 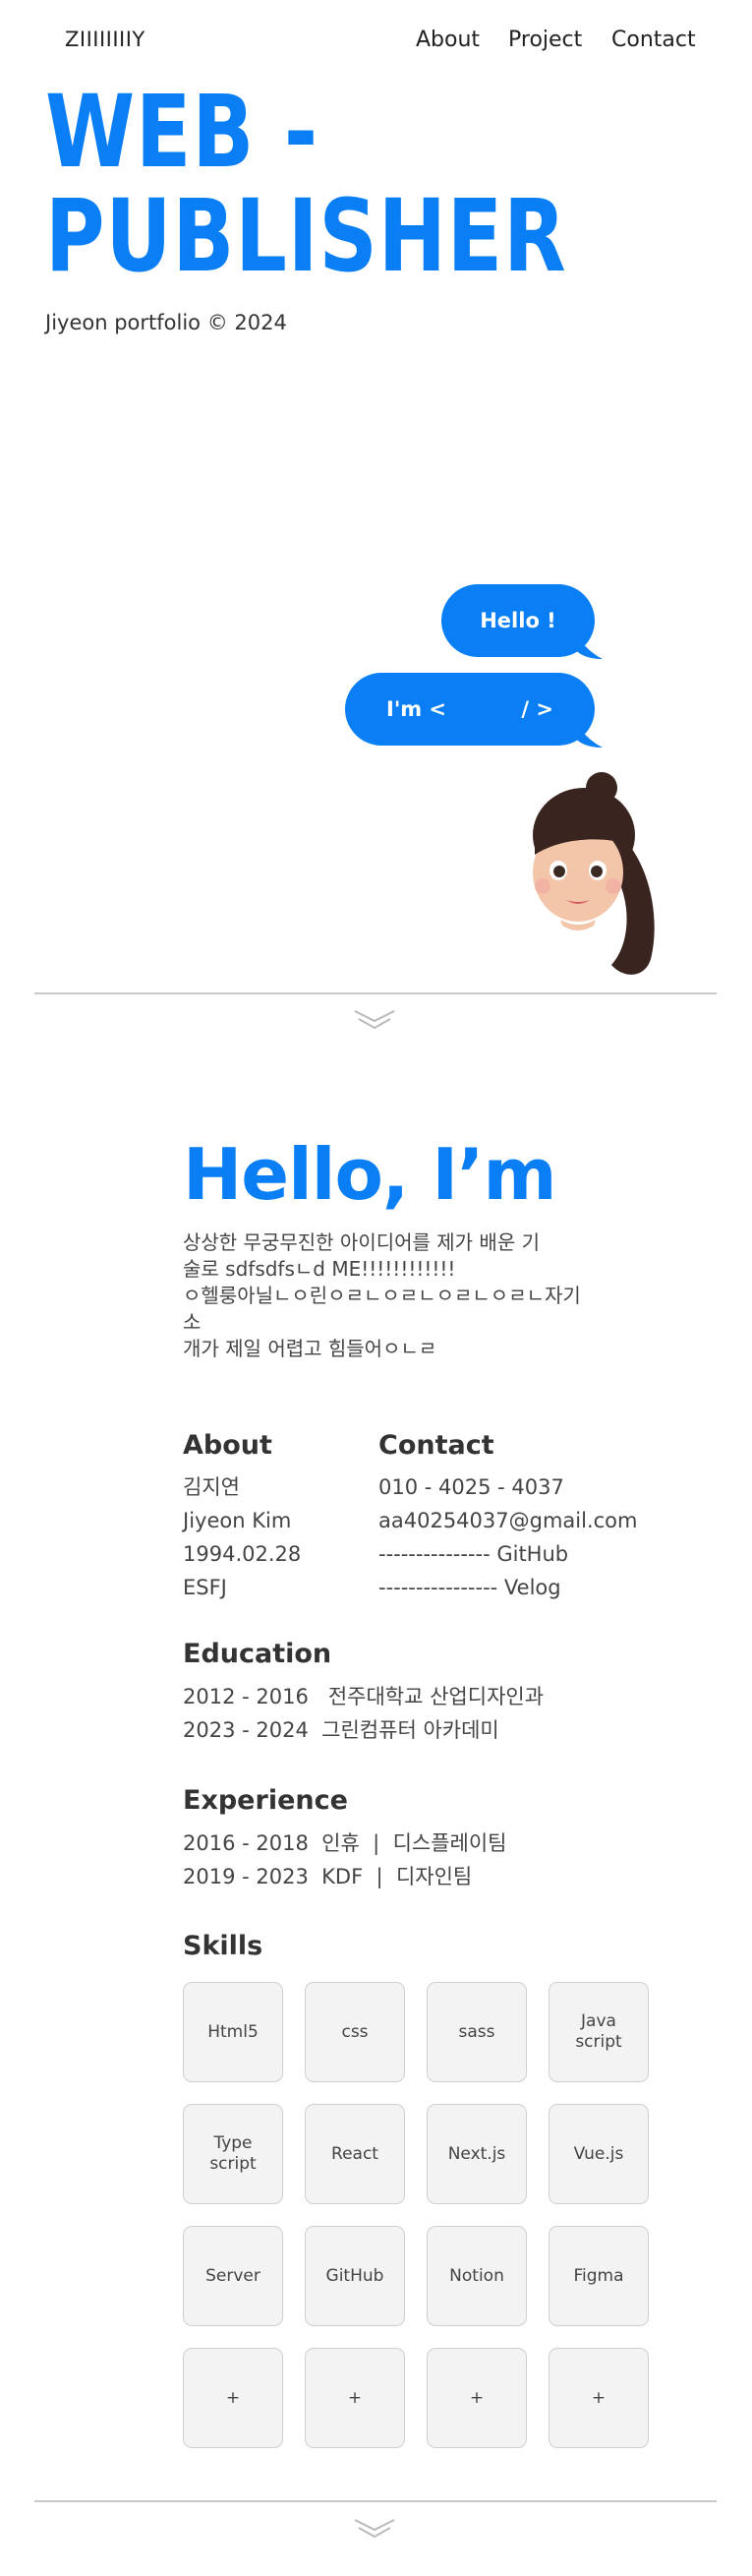 I want to click on about-name-en: Jiyeon Kim, so click(x=237, y=1521).